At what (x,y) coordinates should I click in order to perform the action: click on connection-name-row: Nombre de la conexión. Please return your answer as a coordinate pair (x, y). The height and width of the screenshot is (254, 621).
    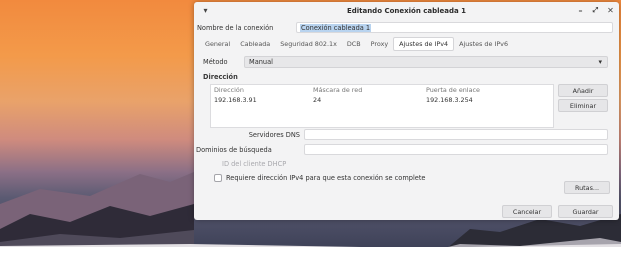
    Looking at the image, I should click on (235, 27).